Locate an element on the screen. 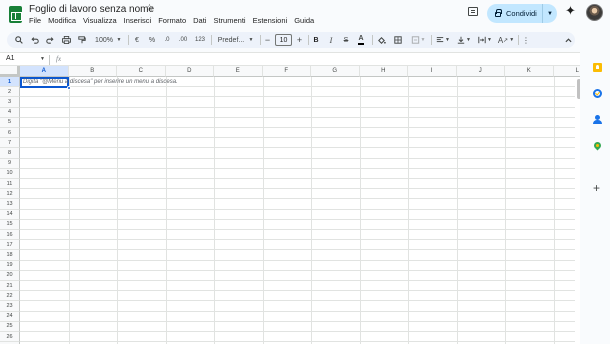  row-header: 14 is located at coordinates (10, 214).